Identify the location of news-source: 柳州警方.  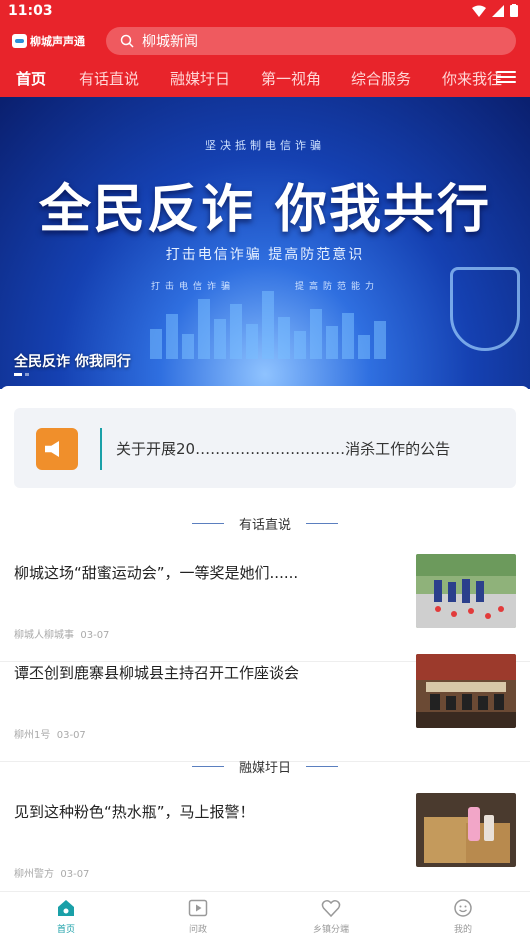
(34, 874).